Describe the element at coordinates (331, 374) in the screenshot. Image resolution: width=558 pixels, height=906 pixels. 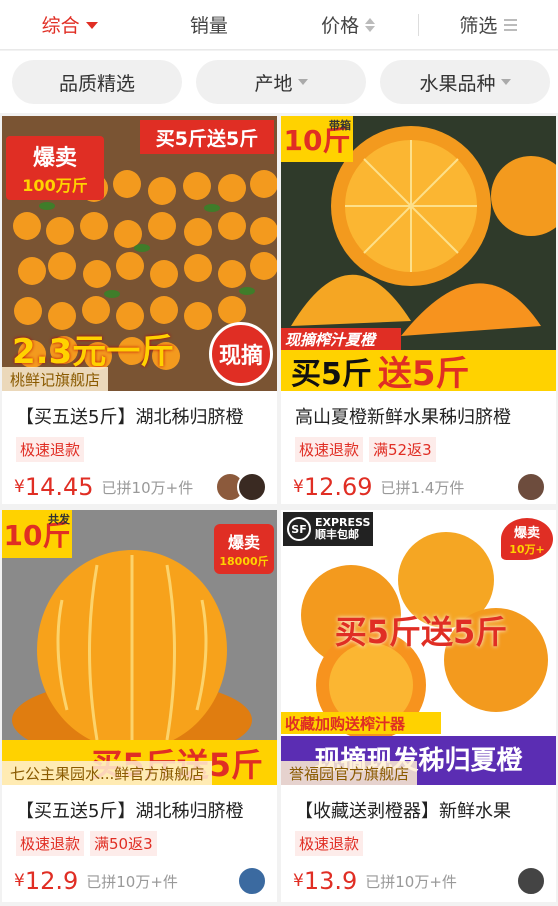
I see `promo-text-a: 买5斤` at that location.